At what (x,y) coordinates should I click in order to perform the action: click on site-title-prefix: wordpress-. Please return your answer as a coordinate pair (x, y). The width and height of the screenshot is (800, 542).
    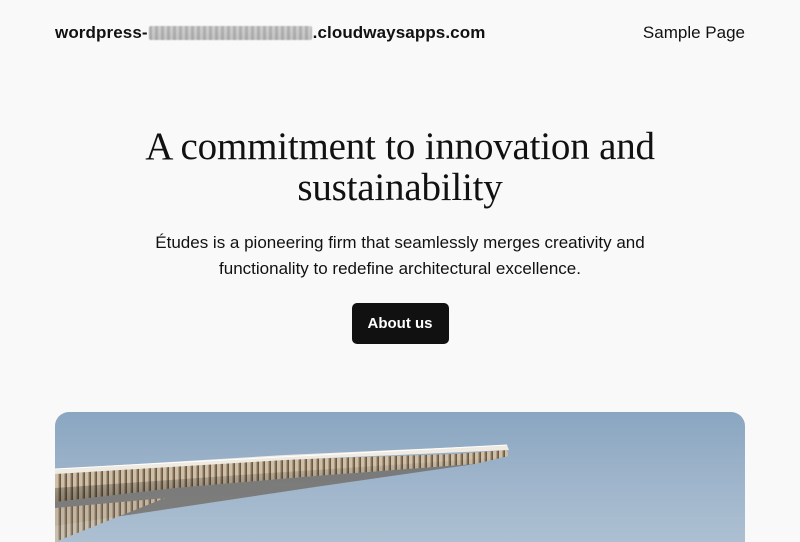
    Looking at the image, I should click on (101, 32).